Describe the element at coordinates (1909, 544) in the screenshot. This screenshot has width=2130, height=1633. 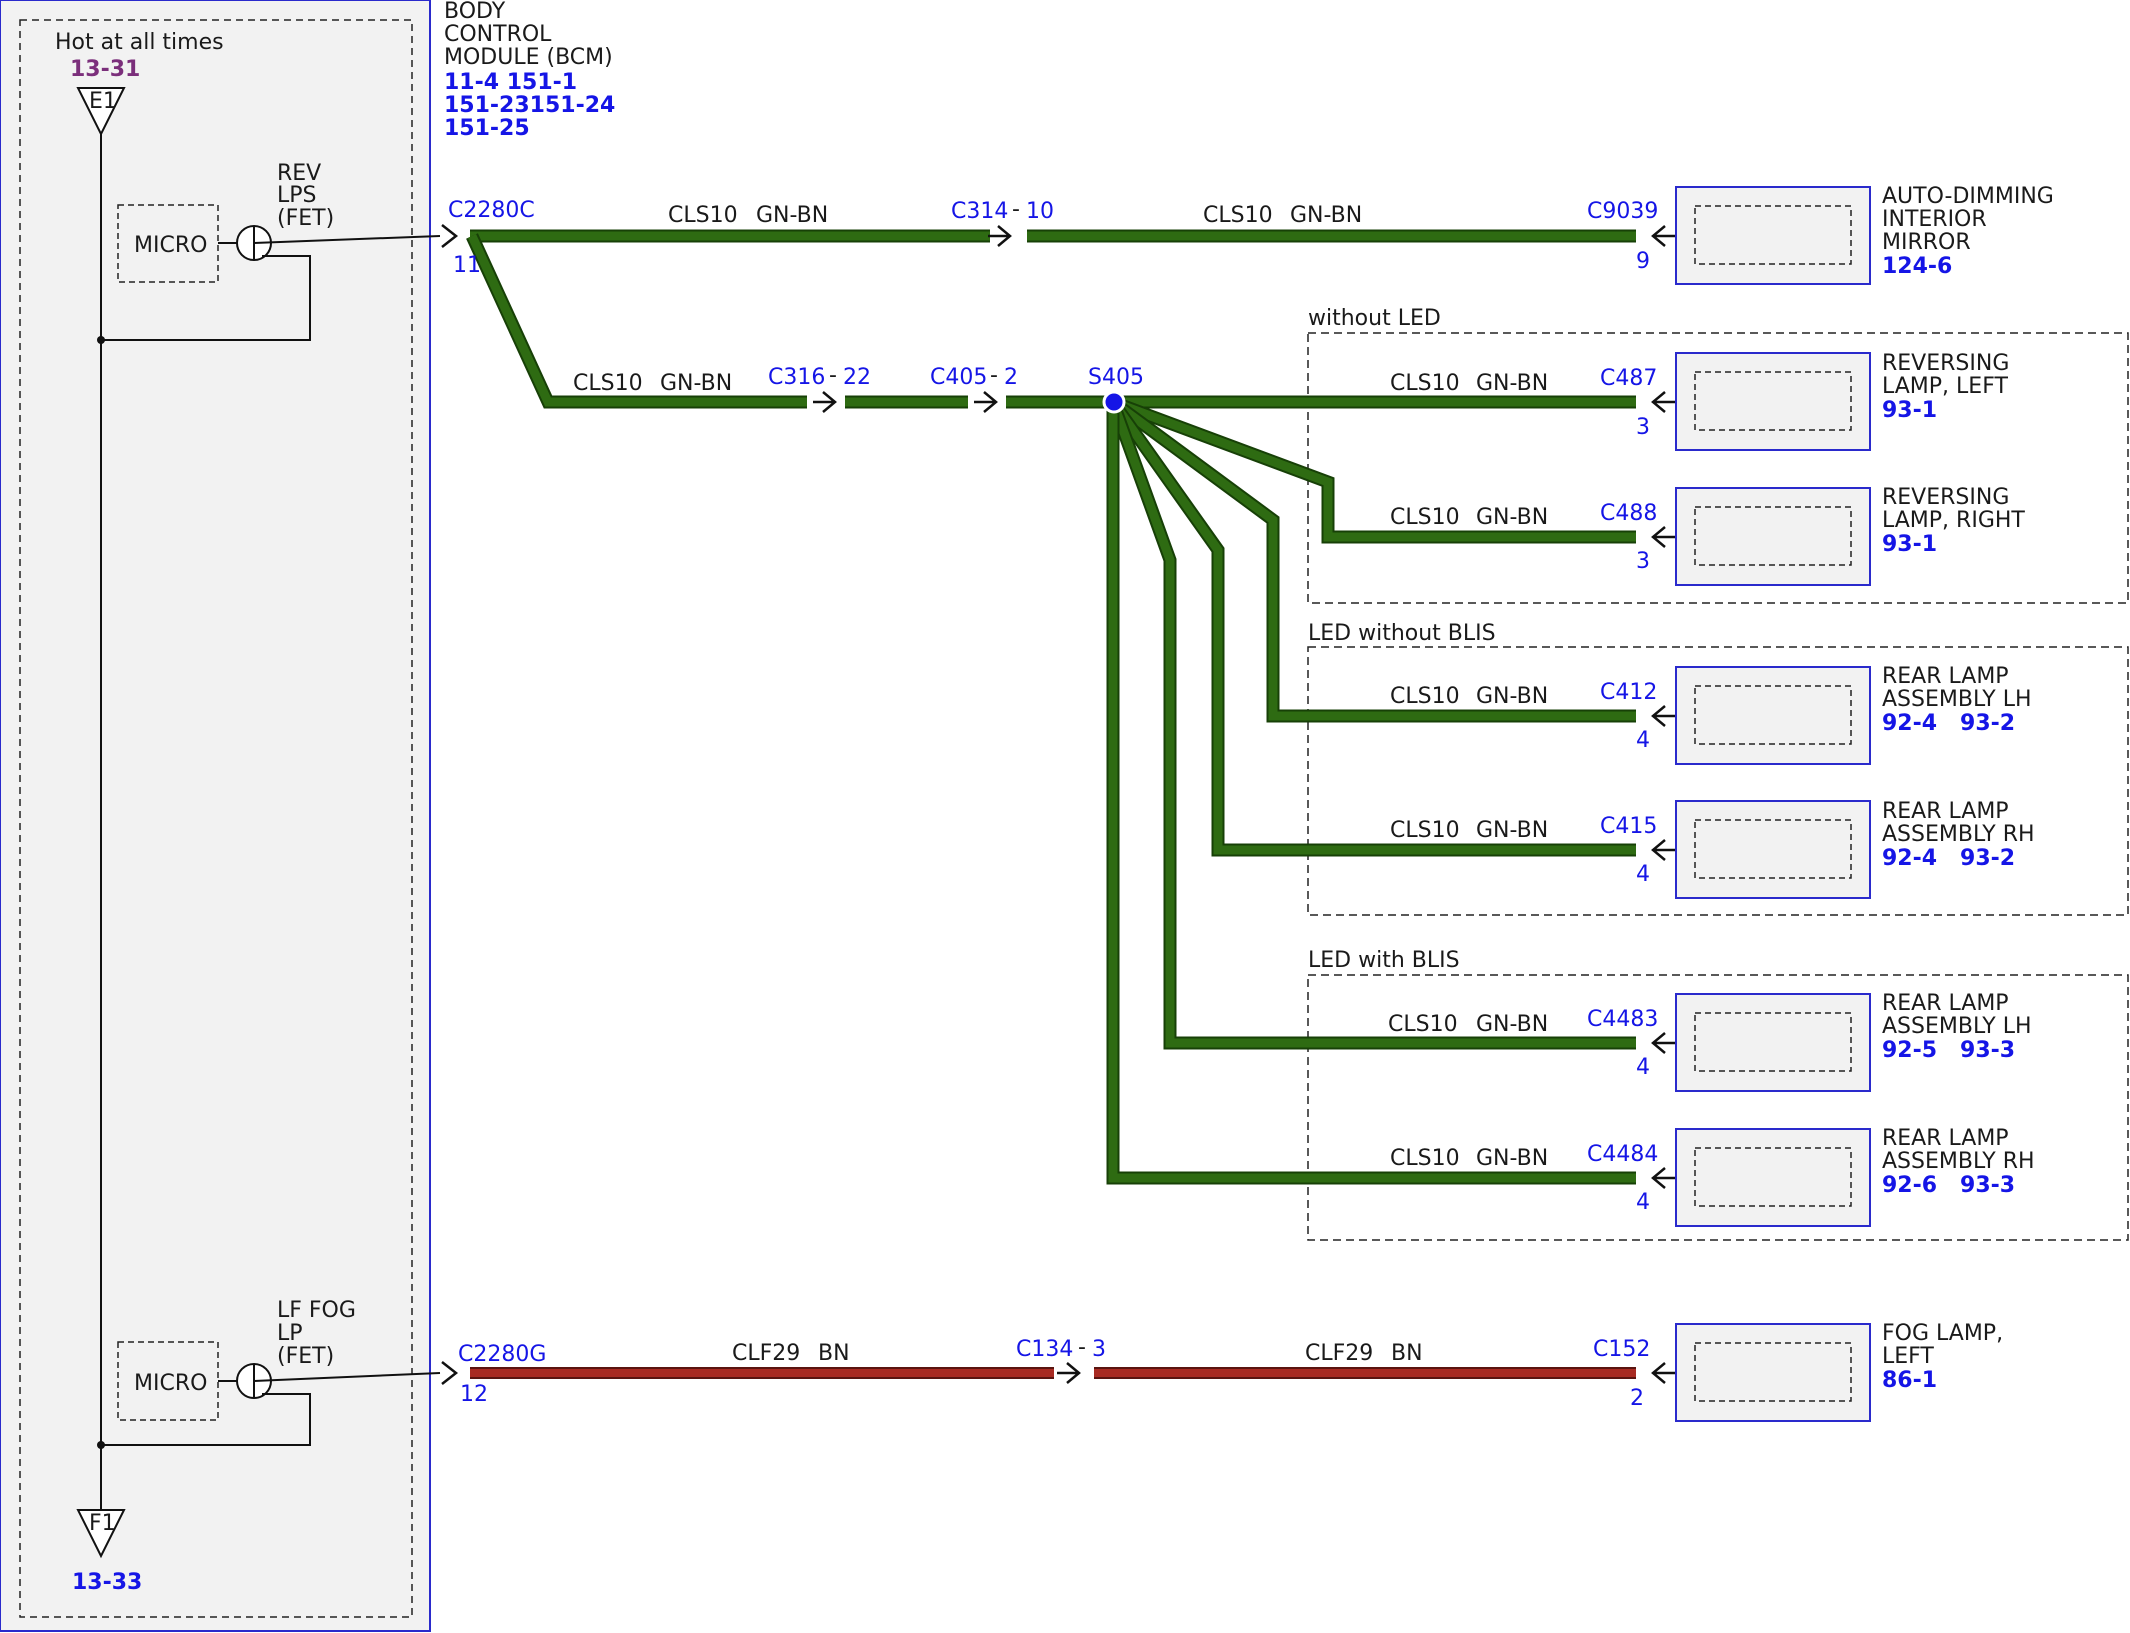
I see `rev-right-ref: 93-1` at that location.